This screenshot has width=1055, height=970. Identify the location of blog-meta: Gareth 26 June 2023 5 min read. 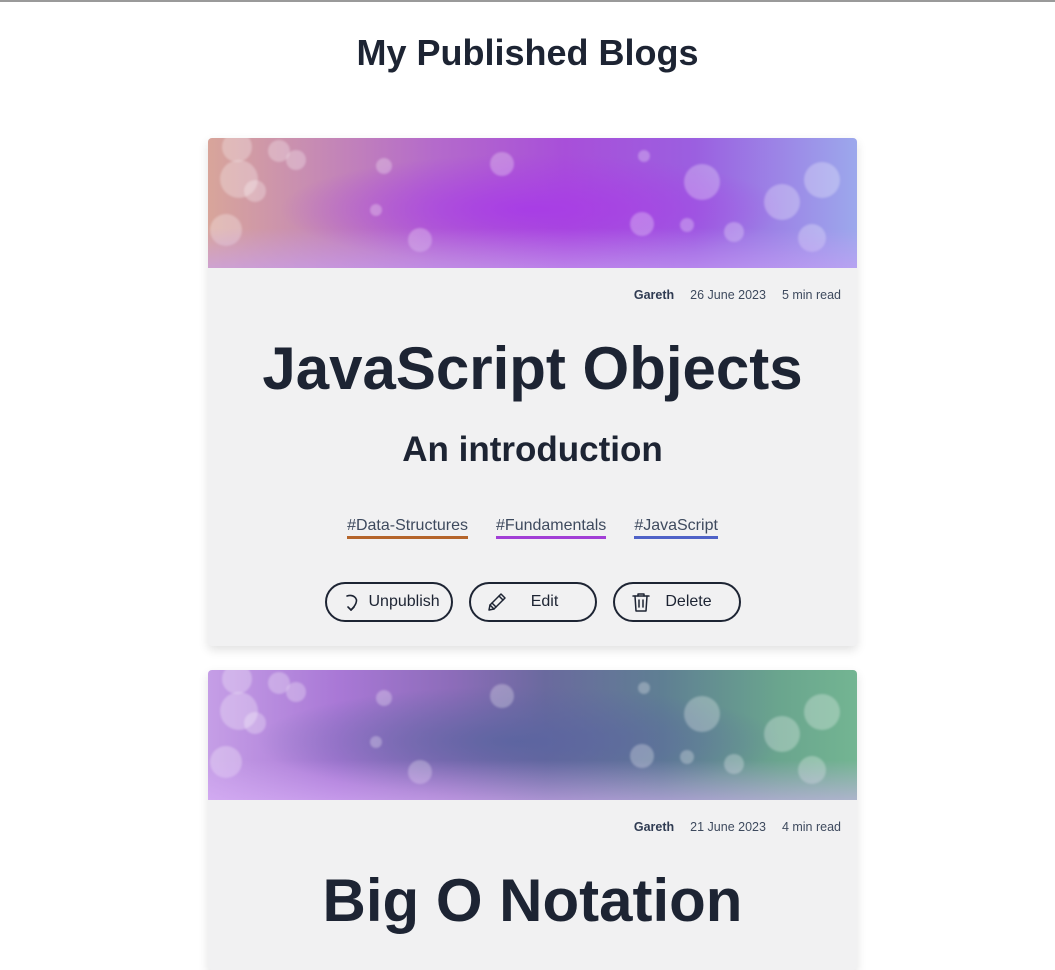
(737, 295).